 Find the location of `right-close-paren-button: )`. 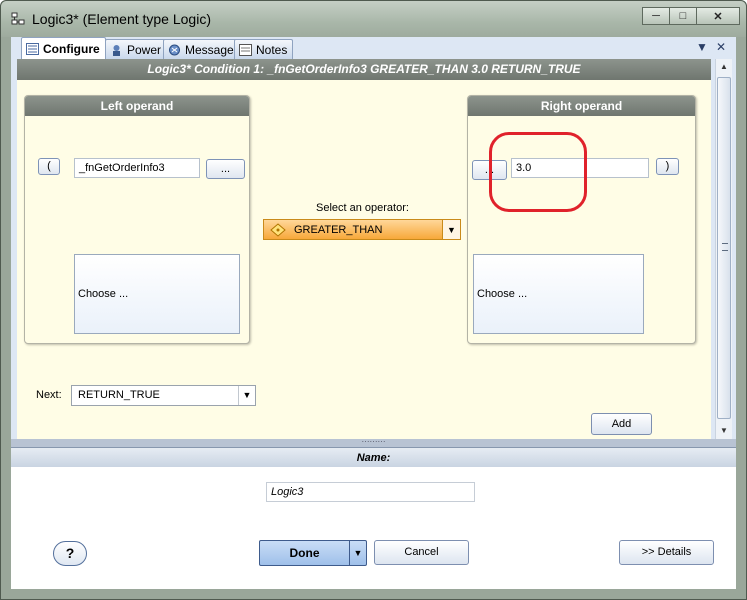

right-close-paren-button: ) is located at coordinates (667, 166).